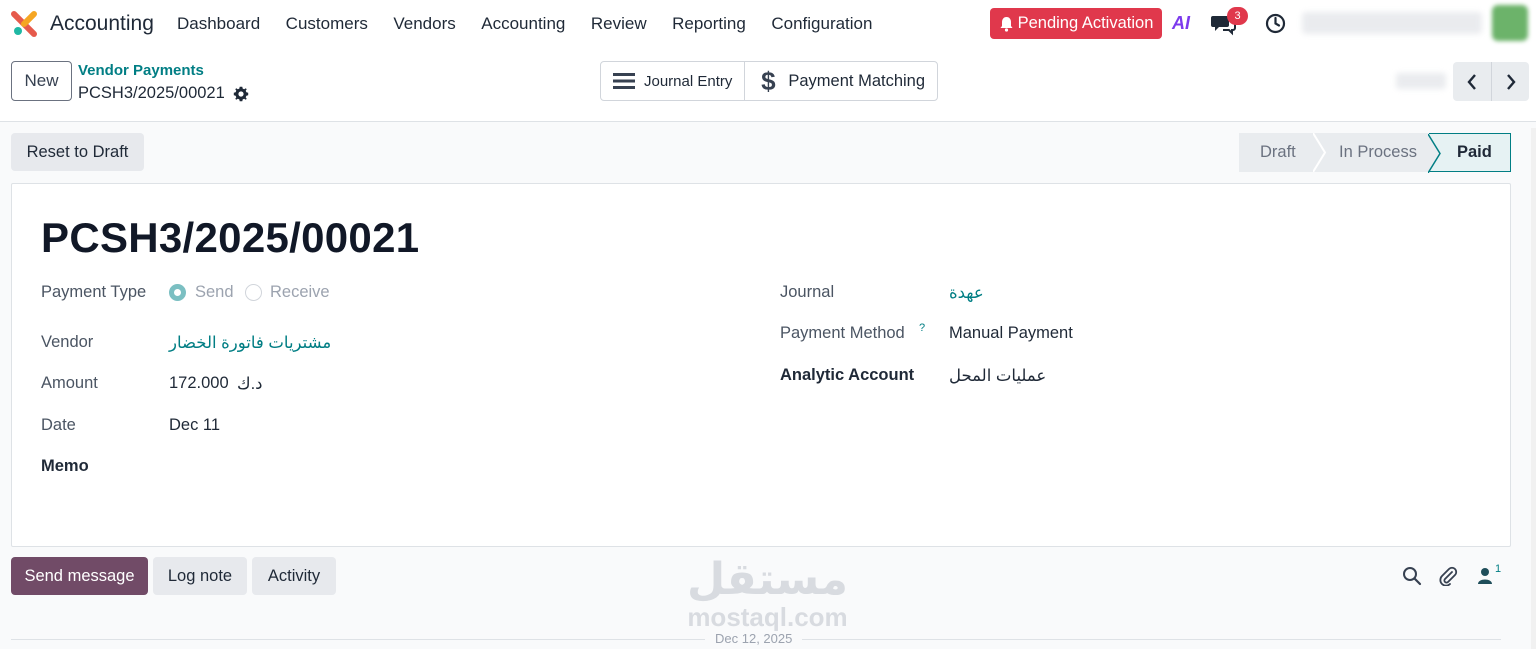 The height and width of the screenshot is (649, 1536). I want to click on payment-type-label: Payment Type, so click(94, 292).